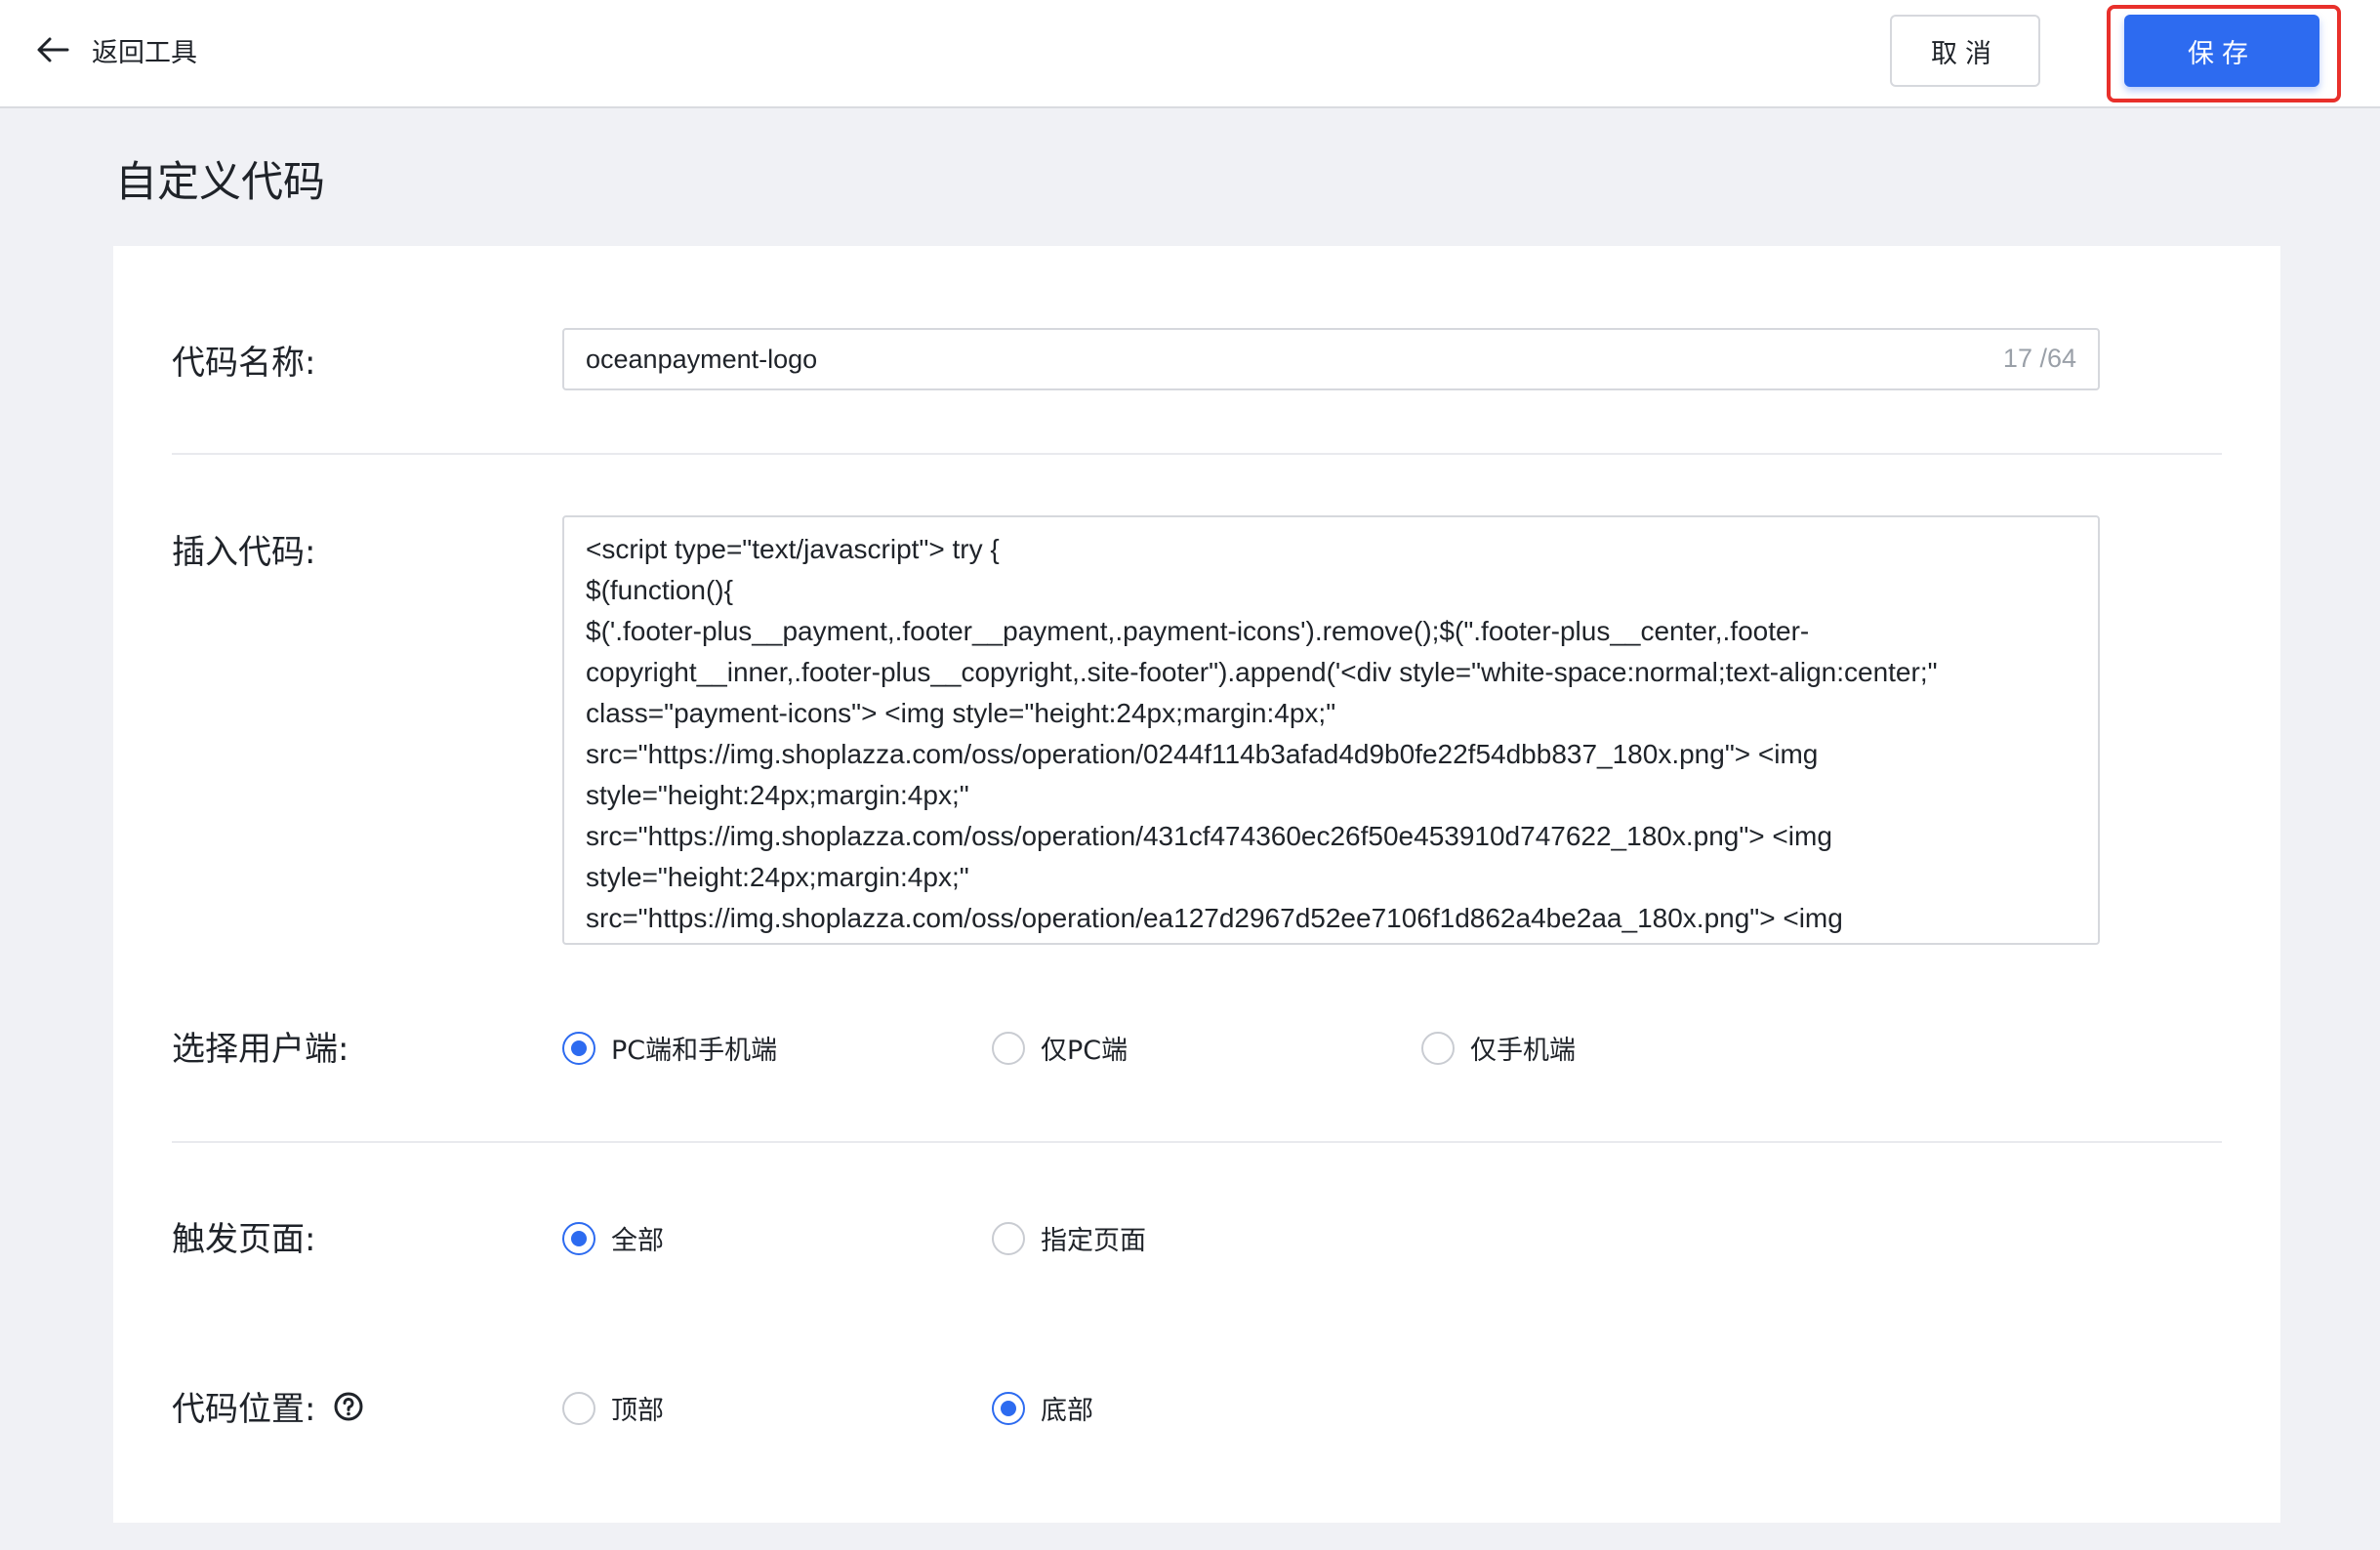  Describe the element at coordinates (1965, 51) in the screenshot. I see `cancel-button: 取消` at that location.